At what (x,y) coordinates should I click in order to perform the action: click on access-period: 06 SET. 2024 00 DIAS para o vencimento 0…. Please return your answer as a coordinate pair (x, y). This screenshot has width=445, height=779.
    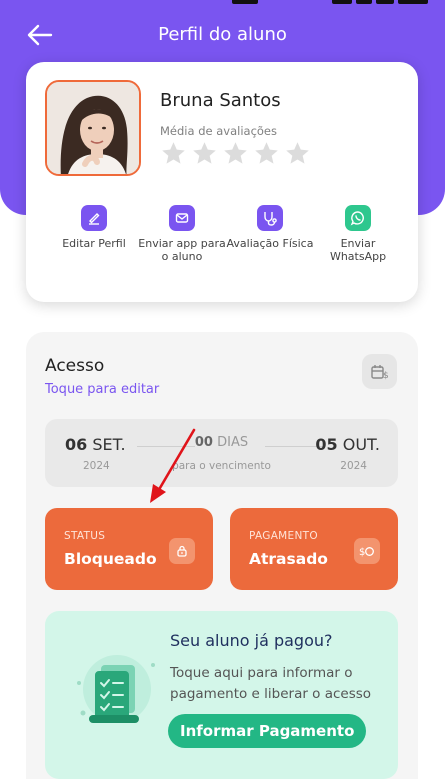
    Looking at the image, I should click on (221, 453).